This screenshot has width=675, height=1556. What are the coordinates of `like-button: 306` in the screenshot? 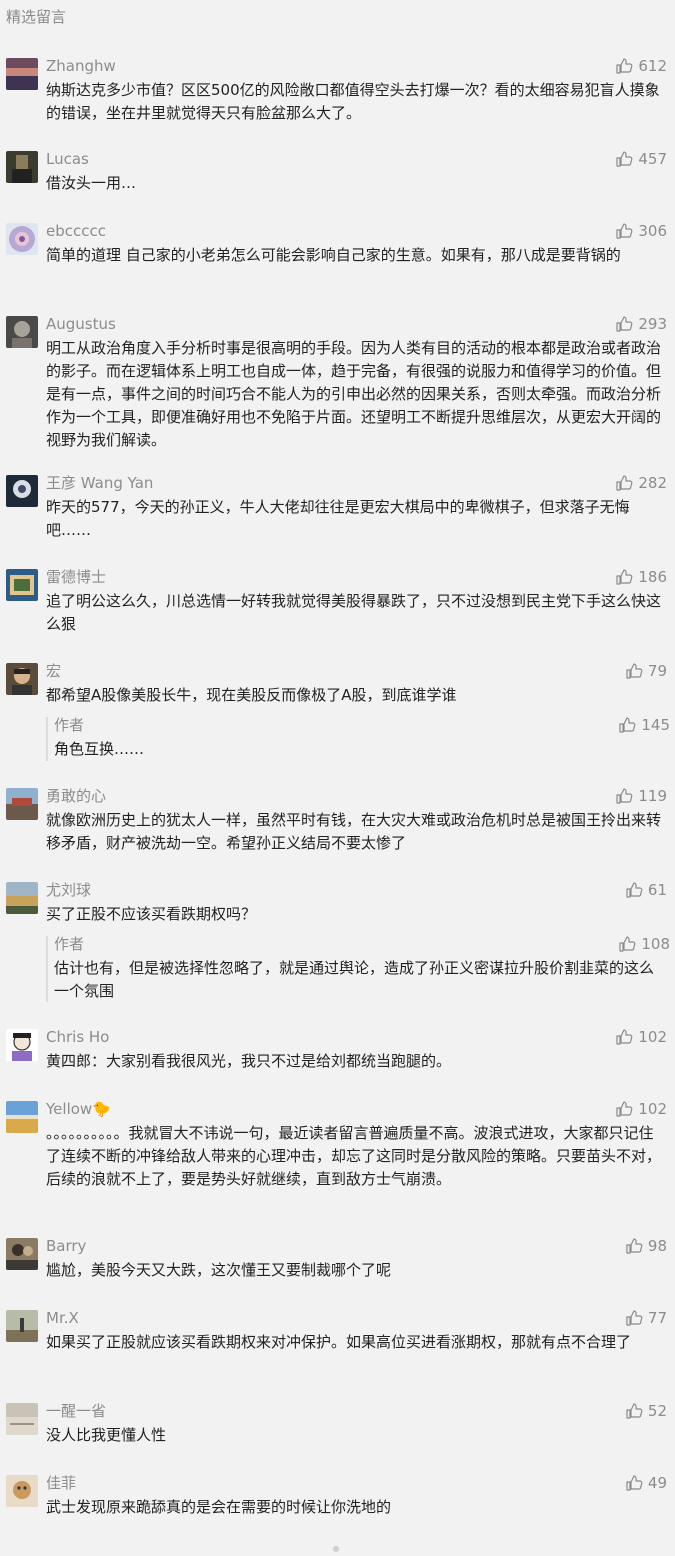 It's located at (641, 231).